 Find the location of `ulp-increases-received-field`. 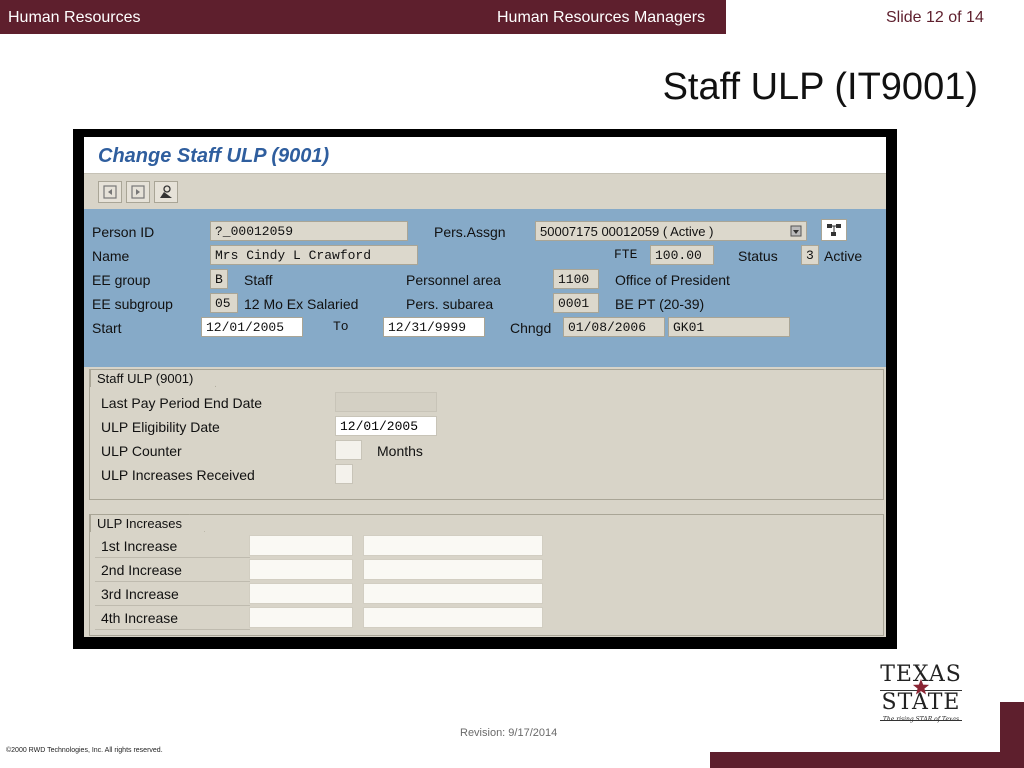

ulp-increases-received-field is located at coordinates (344, 474).